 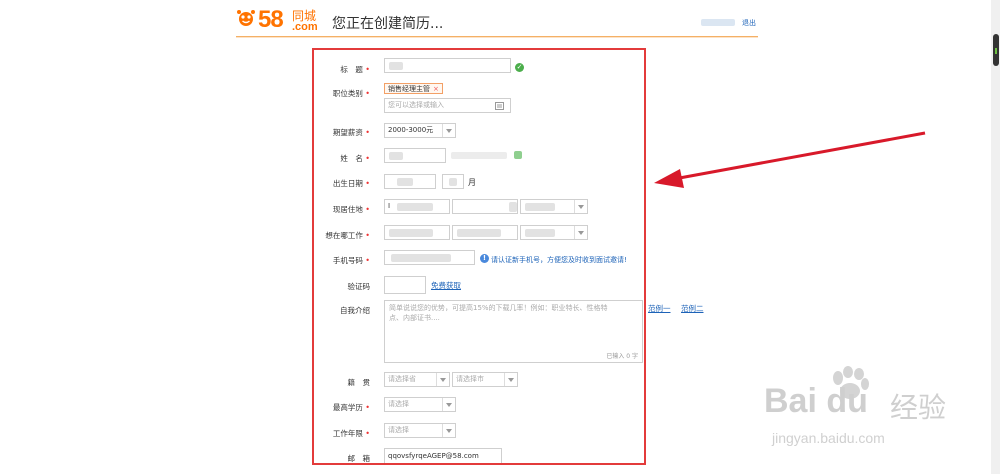 I want to click on baidu-watermark: Bai du 经验 jingyan.baidu.com, so click(x=875, y=409).